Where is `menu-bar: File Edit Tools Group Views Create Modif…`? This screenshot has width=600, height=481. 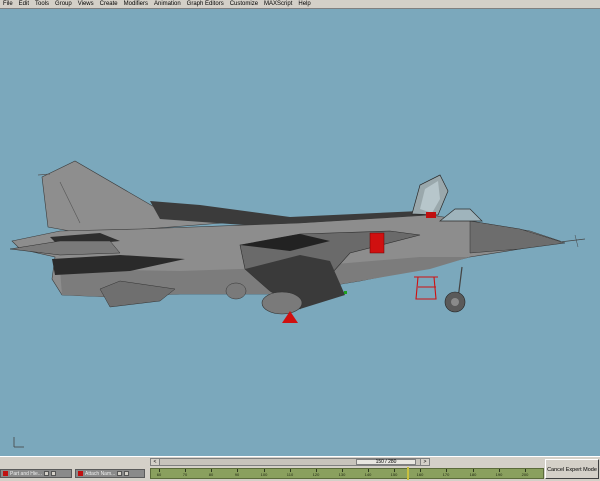 menu-bar: File Edit Tools Group Views Create Modif… is located at coordinates (300, 4).